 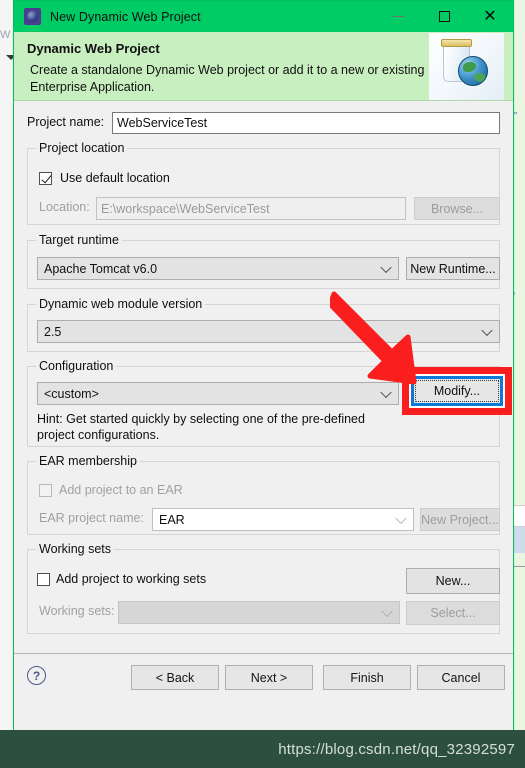 I want to click on maximize-button, so click(x=444, y=16).